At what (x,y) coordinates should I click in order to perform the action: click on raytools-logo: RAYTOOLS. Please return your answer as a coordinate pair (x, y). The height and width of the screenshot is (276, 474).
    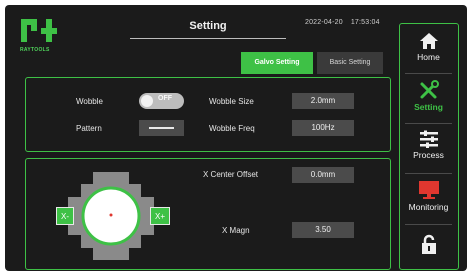
    Looking at the image, I should click on (40, 37).